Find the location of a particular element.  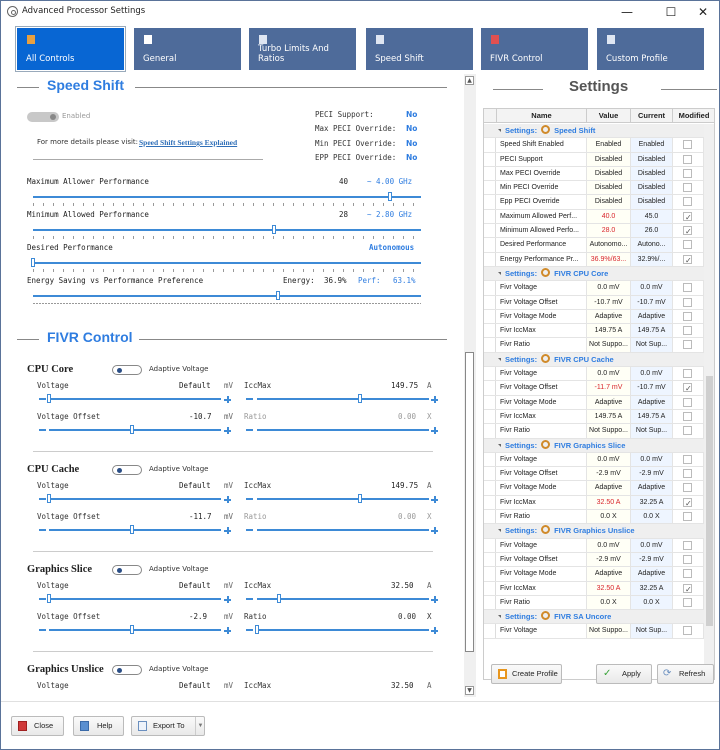

export-button: Export To ▼ is located at coordinates (168, 726).